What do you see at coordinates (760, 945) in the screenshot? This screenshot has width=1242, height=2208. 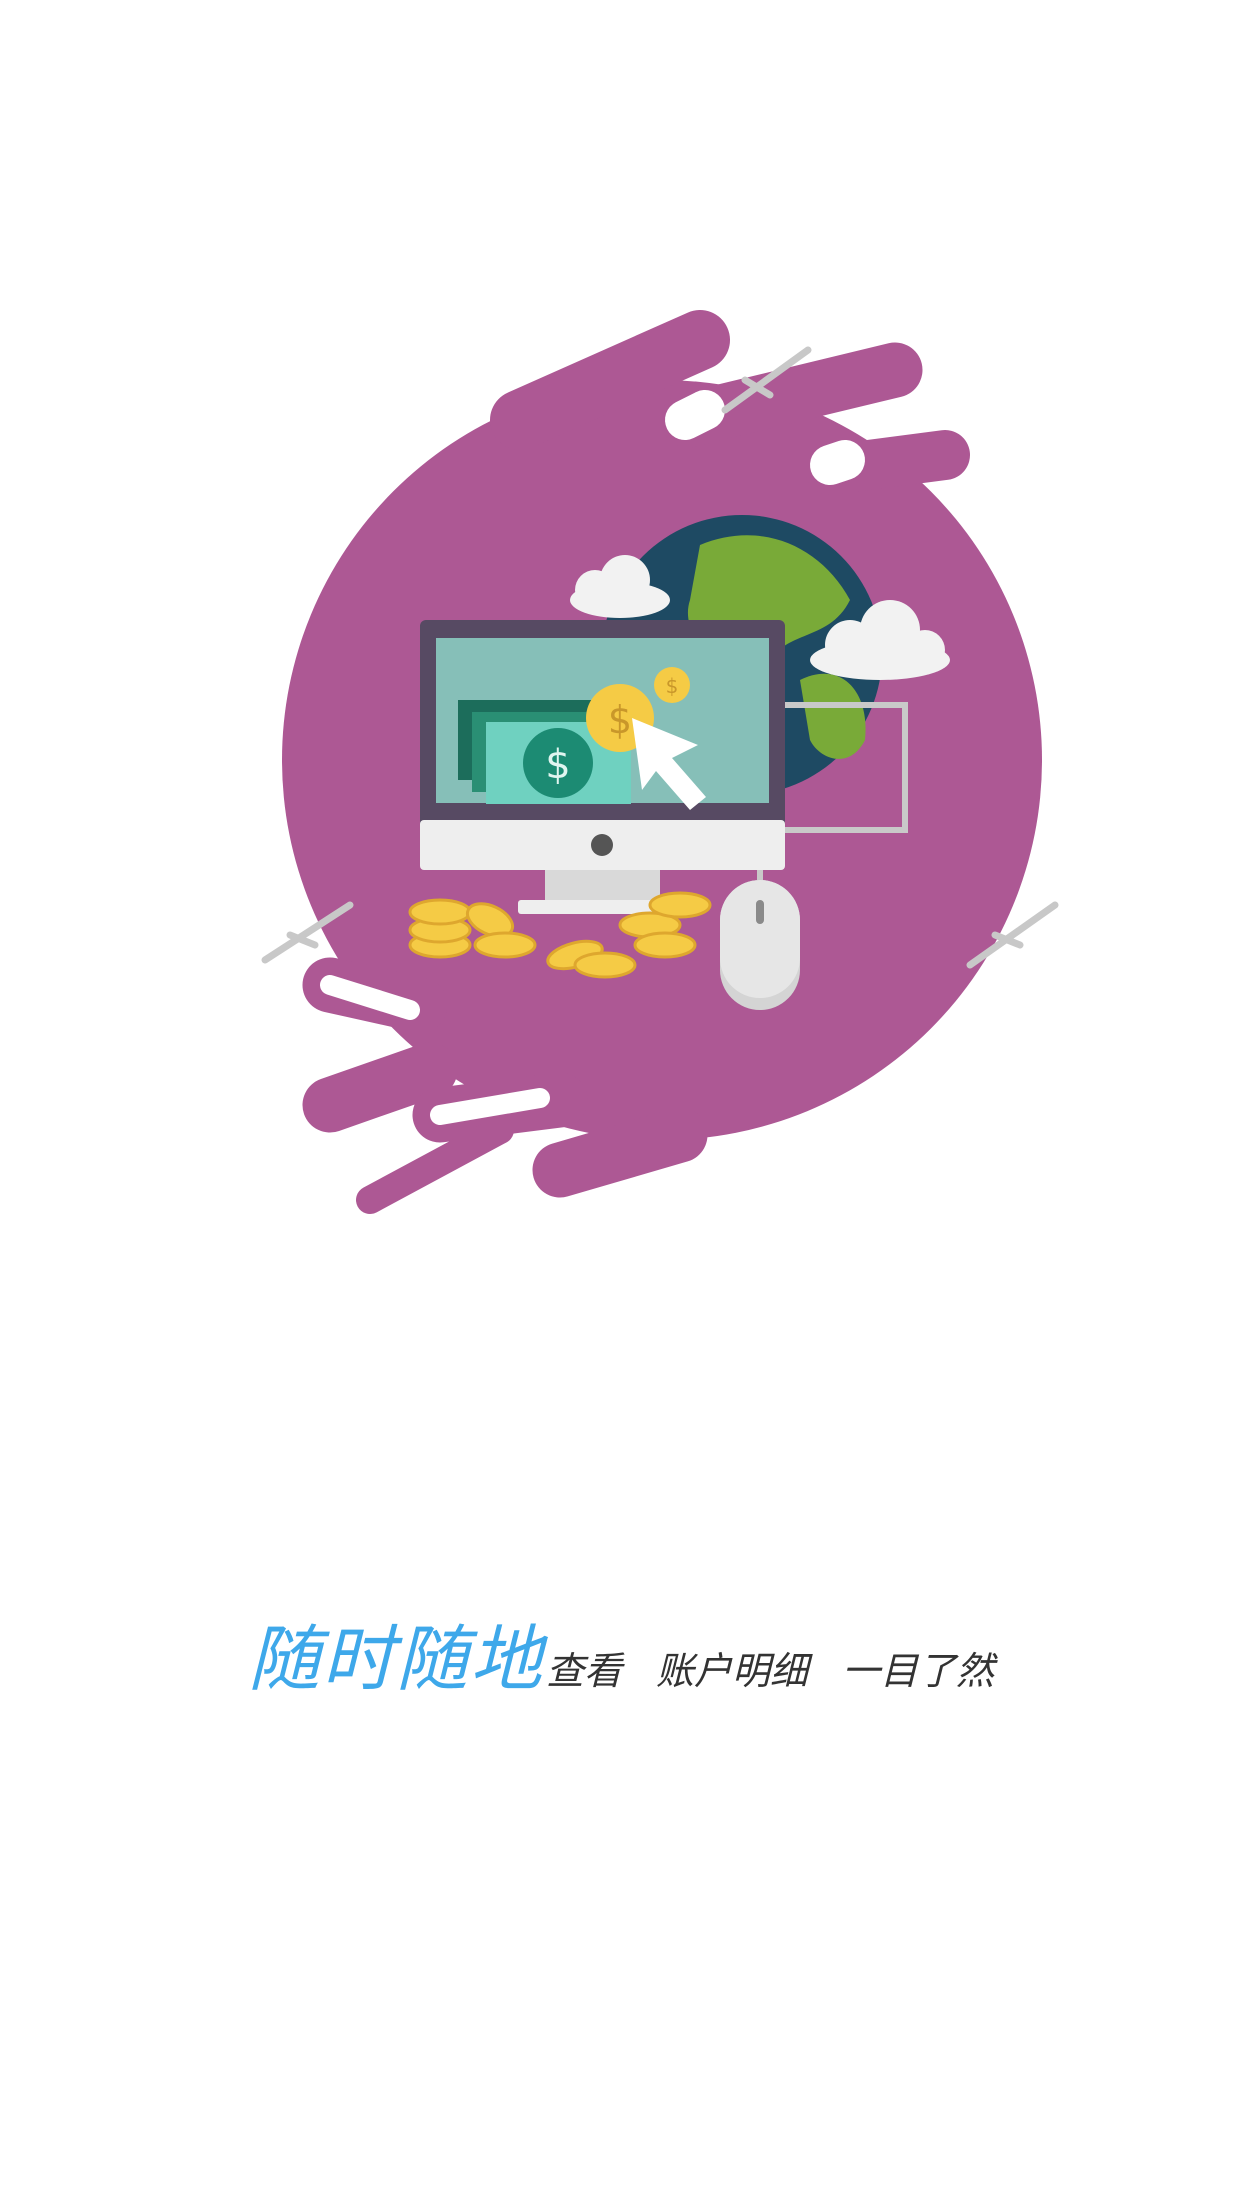 I see `mouse-icon` at bounding box center [760, 945].